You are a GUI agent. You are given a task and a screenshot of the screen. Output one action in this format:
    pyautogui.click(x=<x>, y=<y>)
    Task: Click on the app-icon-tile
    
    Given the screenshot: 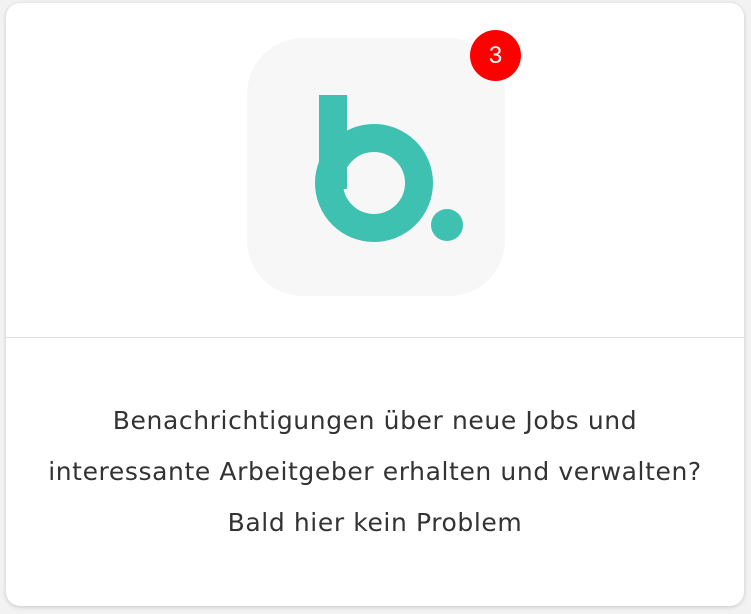 What is the action you would take?
    pyautogui.click(x=376, y=167)
    